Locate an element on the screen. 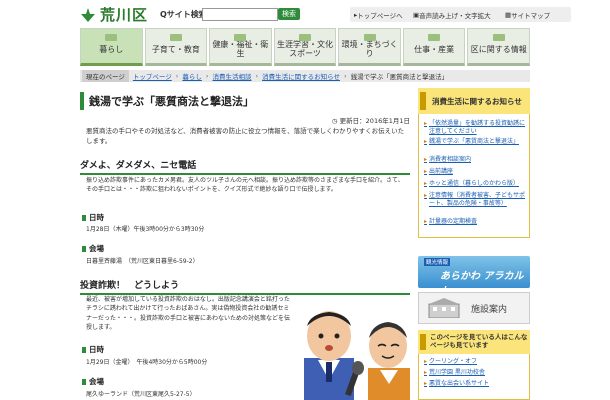 The image size is (610, 400). sidebar-link: ▸ 注意情報（消費者被害、子どもサポート、製品の危険・事故等） is located at coordinates (476, 200).